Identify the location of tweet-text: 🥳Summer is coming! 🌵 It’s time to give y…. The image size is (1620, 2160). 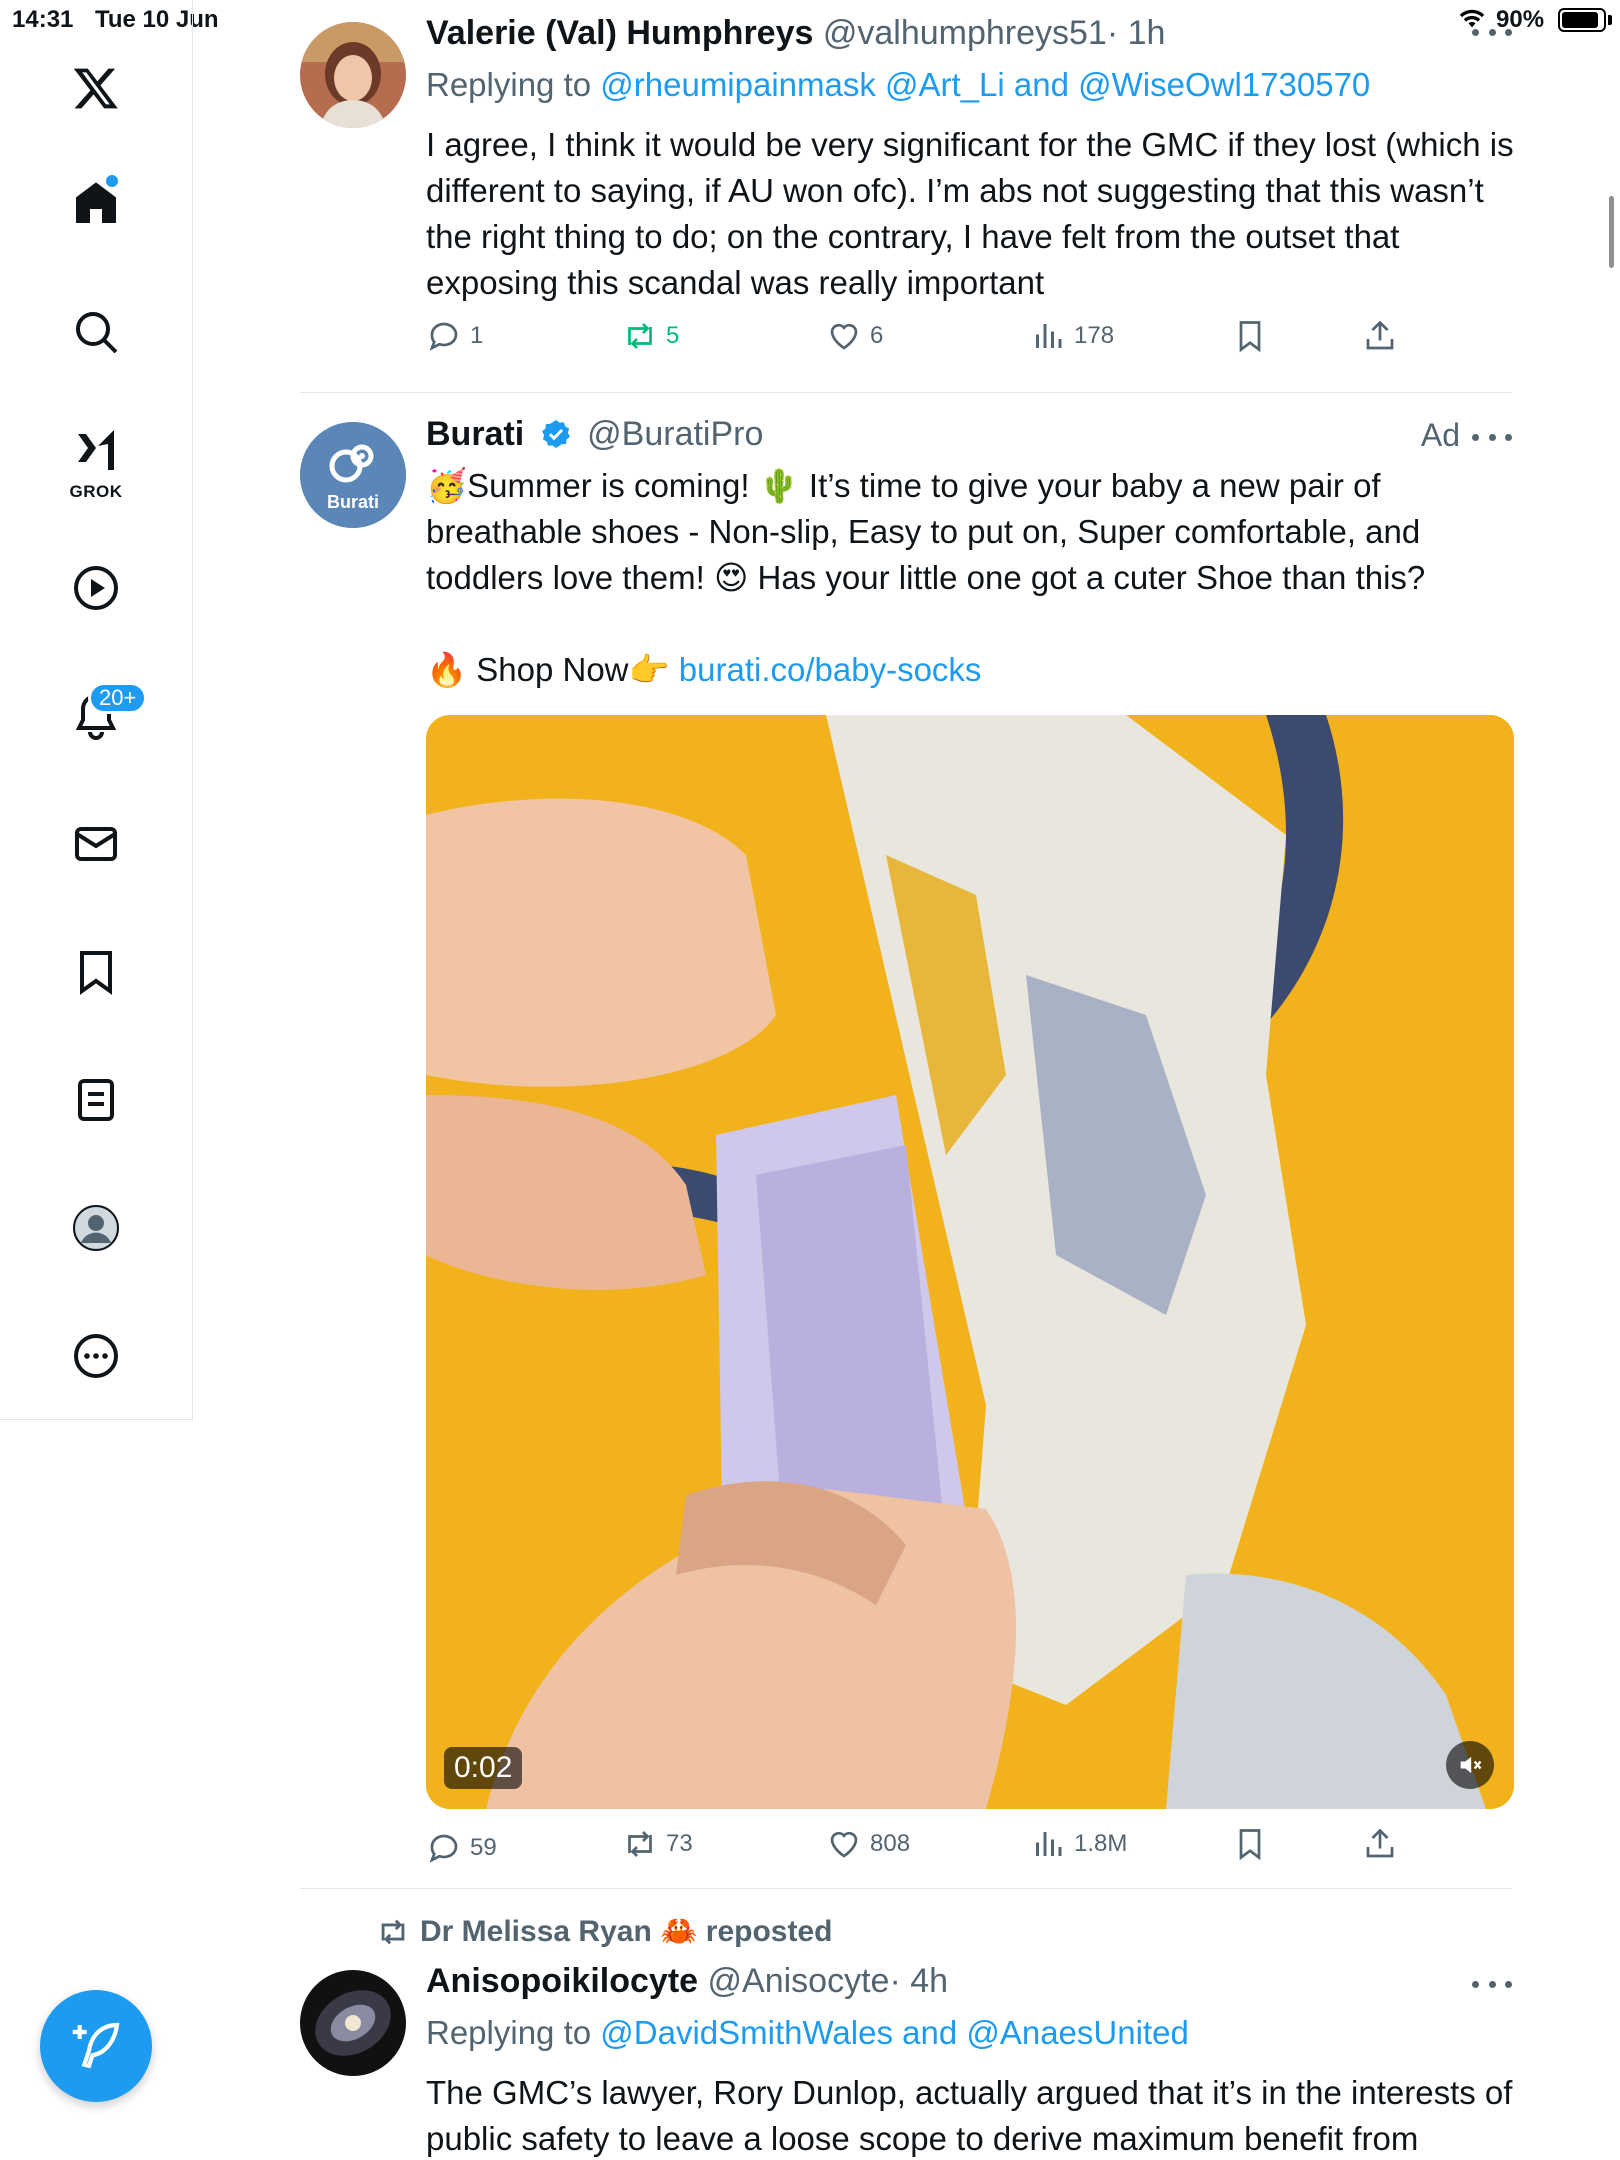
(926, 531).